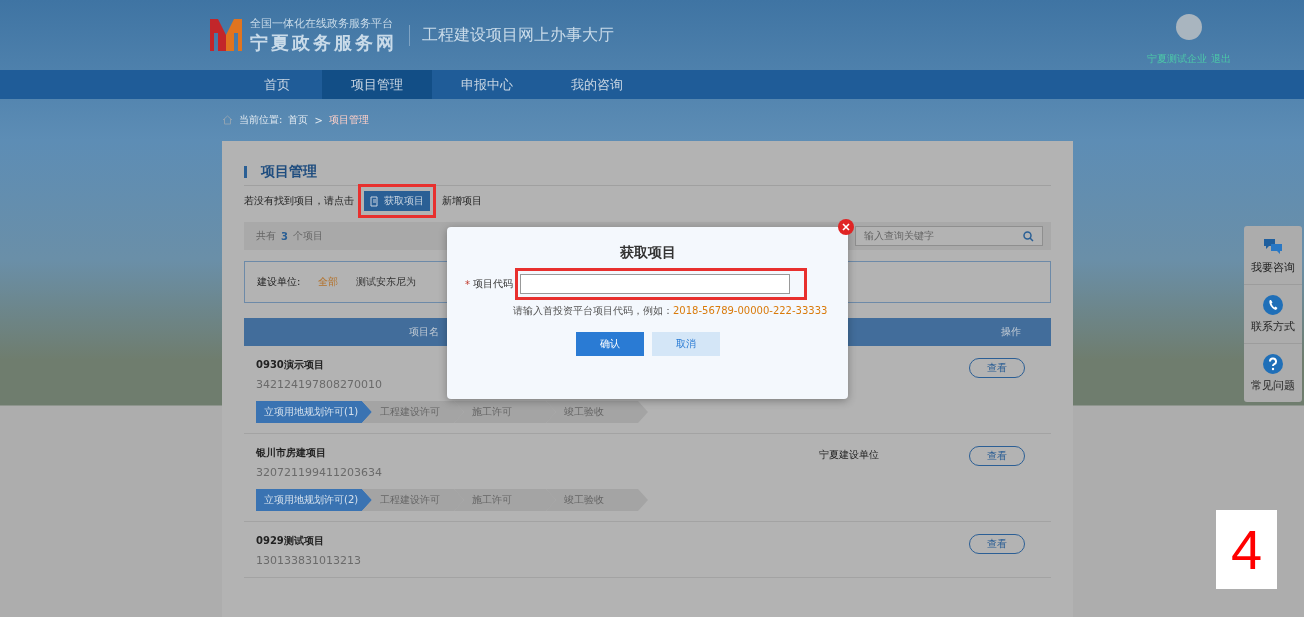  What do you see at coordinates (949, 236) in the screenshot?
I see `search-field: 输入查询关键字` at bounding box center [949, 236].